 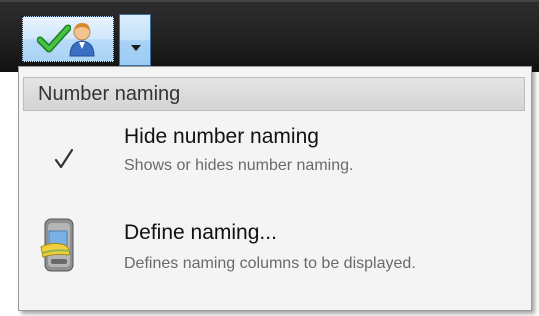 What do you see at coordinates (274, 94) in the screenshot?
I see `menu-header: Number naming` at bounding box center [274, 94].